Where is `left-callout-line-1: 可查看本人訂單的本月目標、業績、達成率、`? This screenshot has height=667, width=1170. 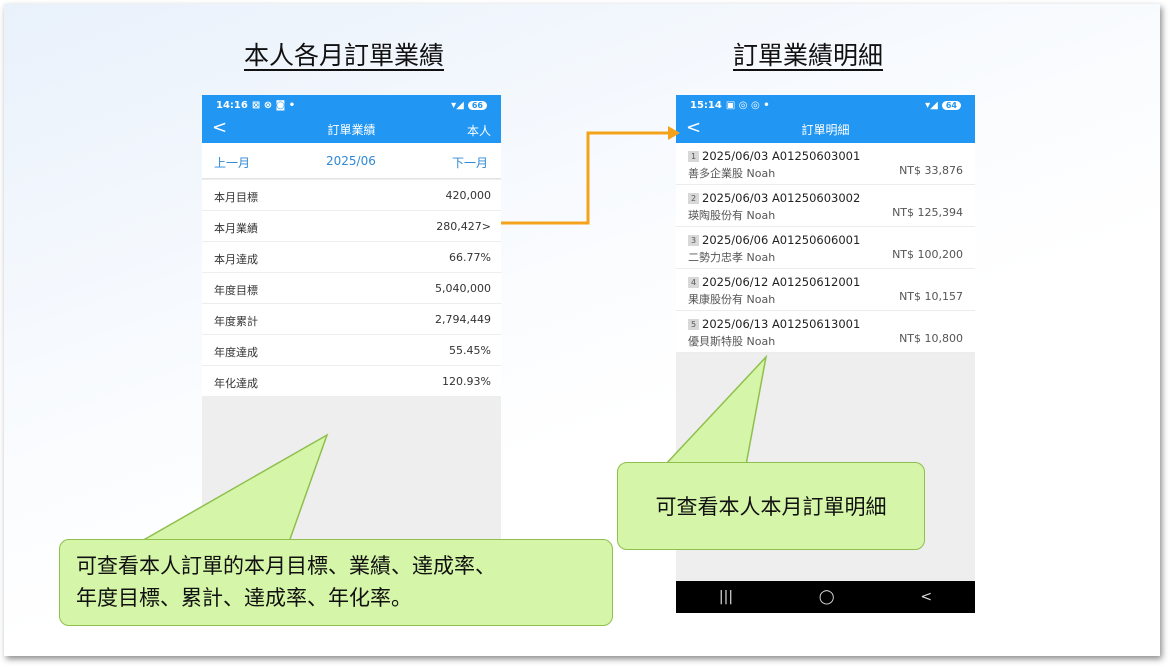
left-callout-line-1: 可查看本人訂單的本月目標、業績、達成率、 is located at coordinates (286, 566).